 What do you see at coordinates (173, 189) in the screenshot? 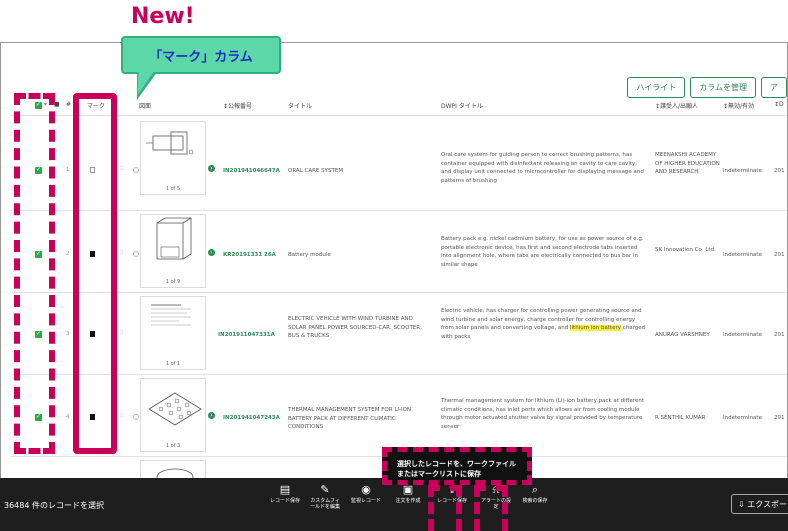
I see `thumb-caption: 1 of 5` at bounding box center [173, 189].